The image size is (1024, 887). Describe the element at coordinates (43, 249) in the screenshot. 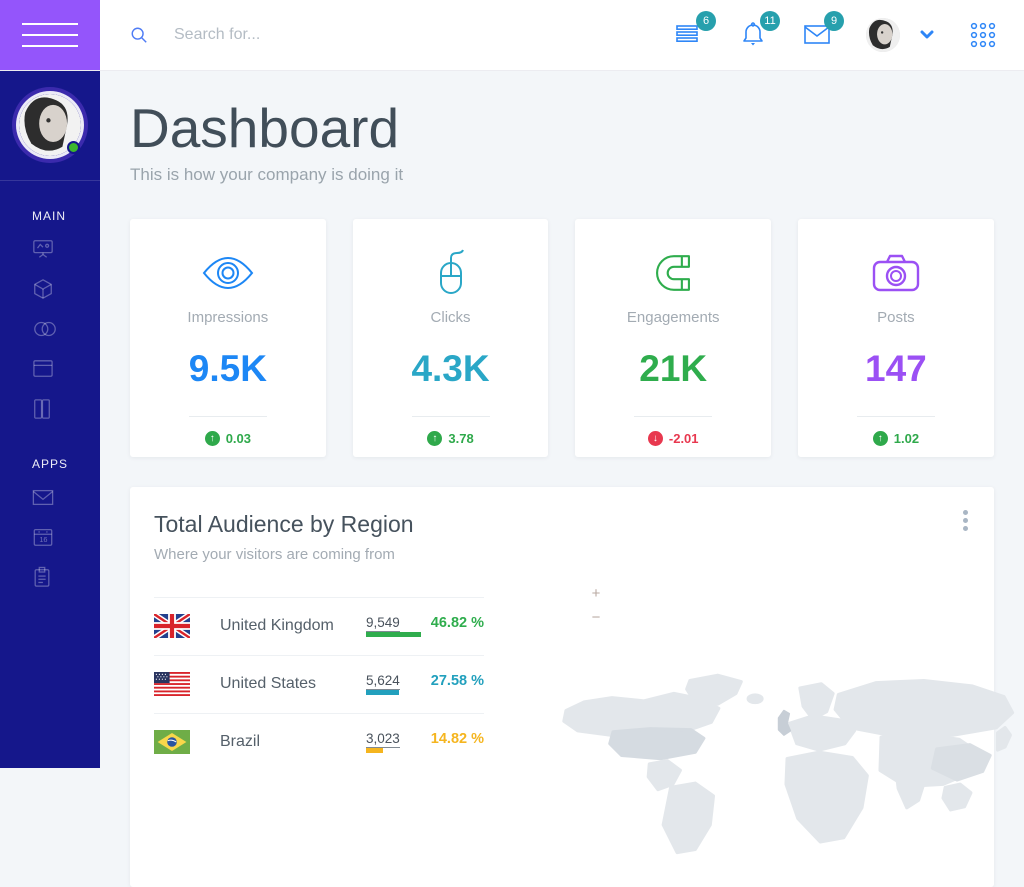

I see `analytics-board-icon` at that location.